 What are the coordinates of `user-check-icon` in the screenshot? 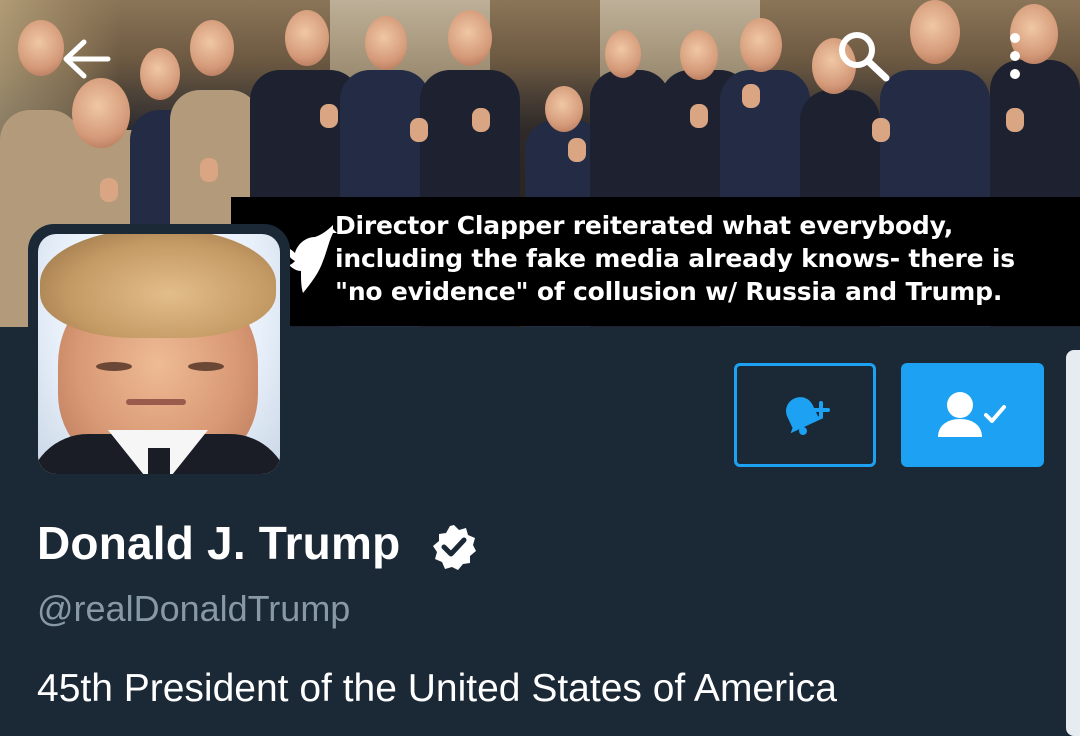 It's located at (971, 414).